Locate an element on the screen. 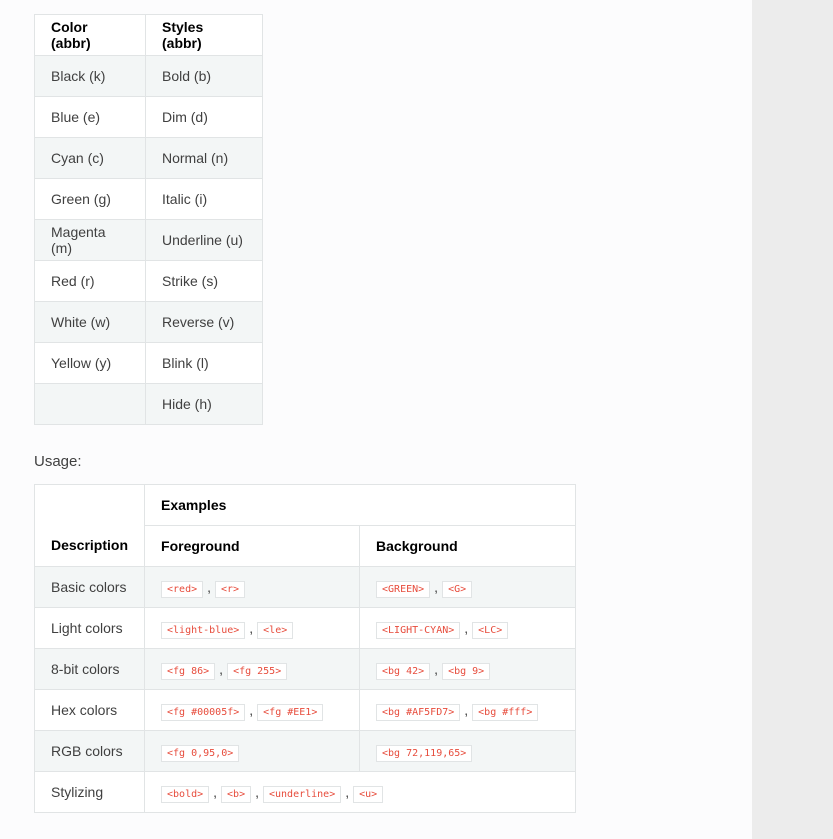 The height and width of the screenshot is (839, 833). color-cell: Blue (e) is located at coordinates (90, 117).